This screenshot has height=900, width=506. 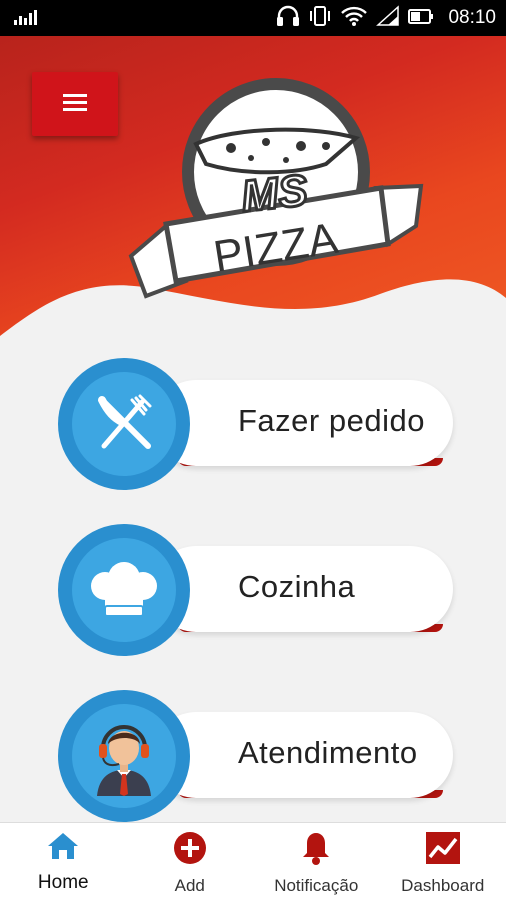 I want to click on fazer-pedido-button: Fazer pedido, so click(x=255, y=424).